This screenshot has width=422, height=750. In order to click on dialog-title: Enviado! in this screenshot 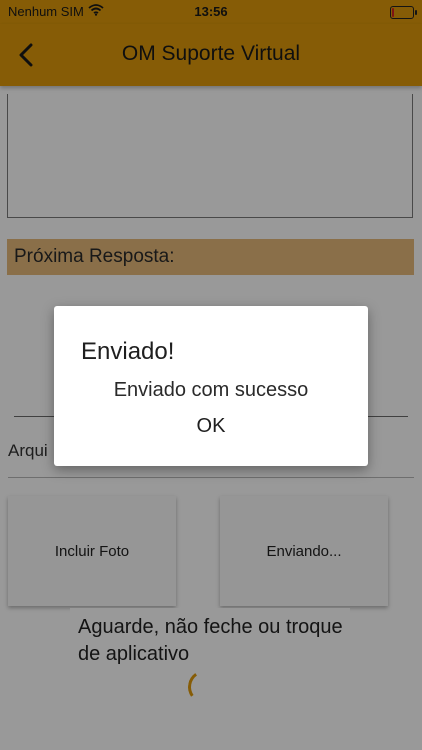, I will do `click(128, 351)`.